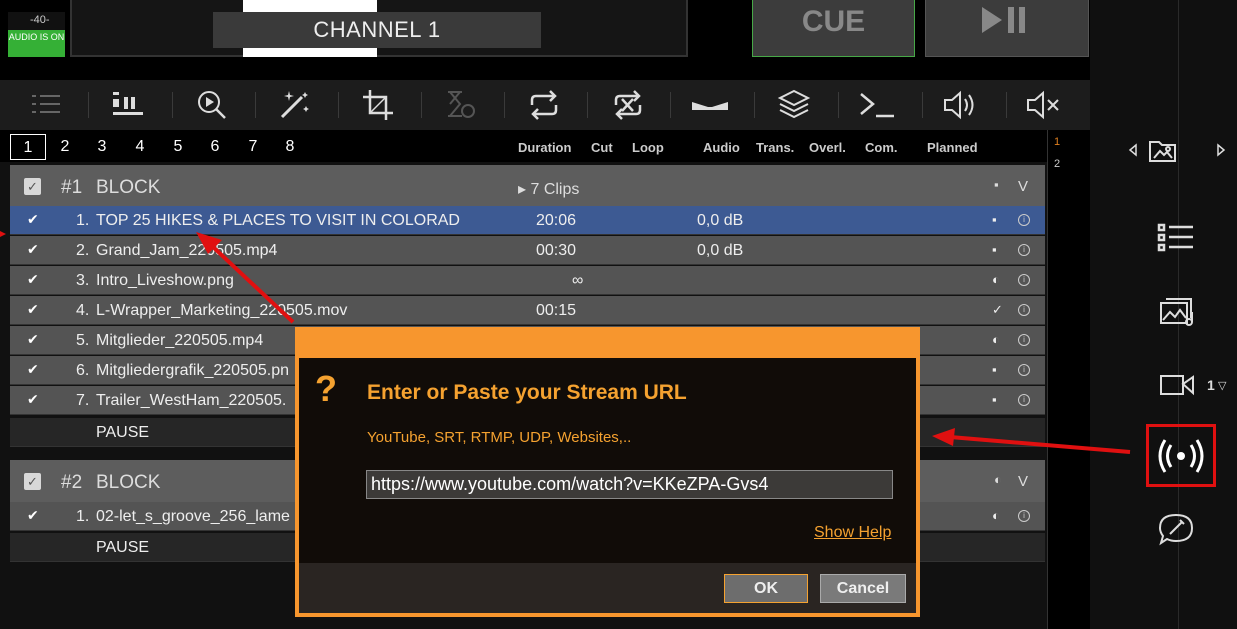 The image size is (1237, 629). I want to click on column-audio: Audio, so click(721, 147).